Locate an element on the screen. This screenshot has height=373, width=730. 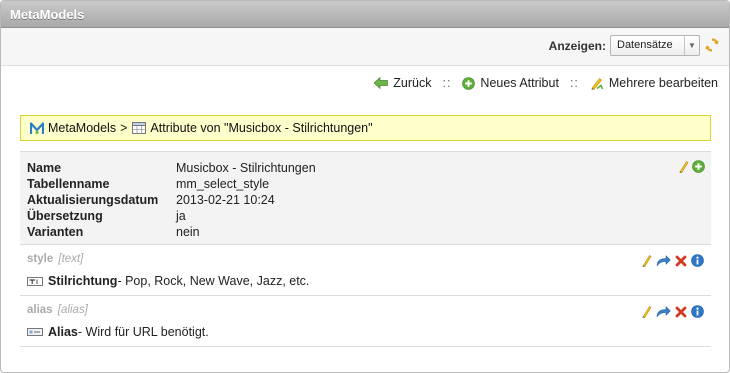
info-key: Tabellenname is located at coordinates (68, 184).